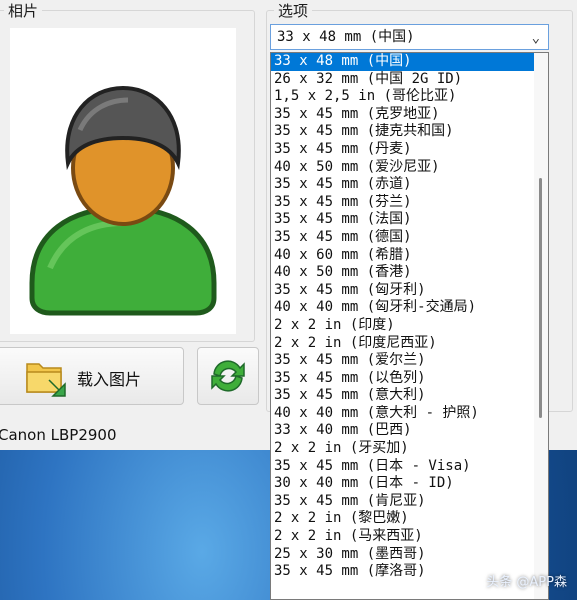 Image resolution: width=577 pixels, height=600 pixels. I want to click on load-image-button: 载入图片, so click(92, 376).